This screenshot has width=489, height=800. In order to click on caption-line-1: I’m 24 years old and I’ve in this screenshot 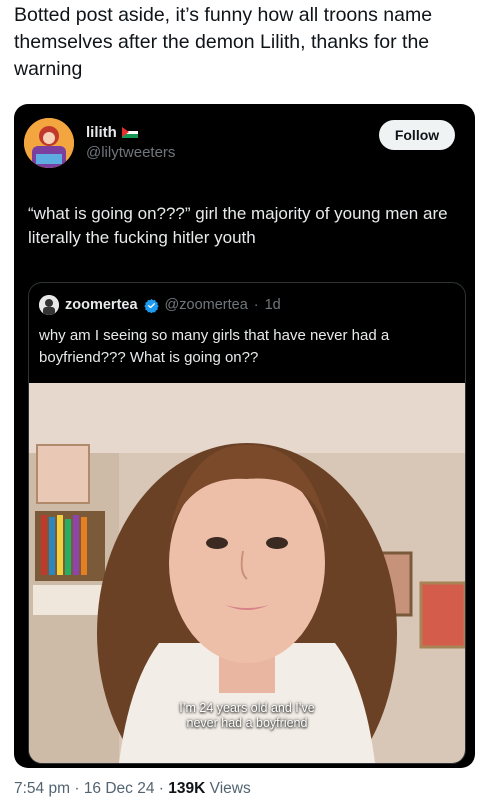, I will do `click(247, 708)`.